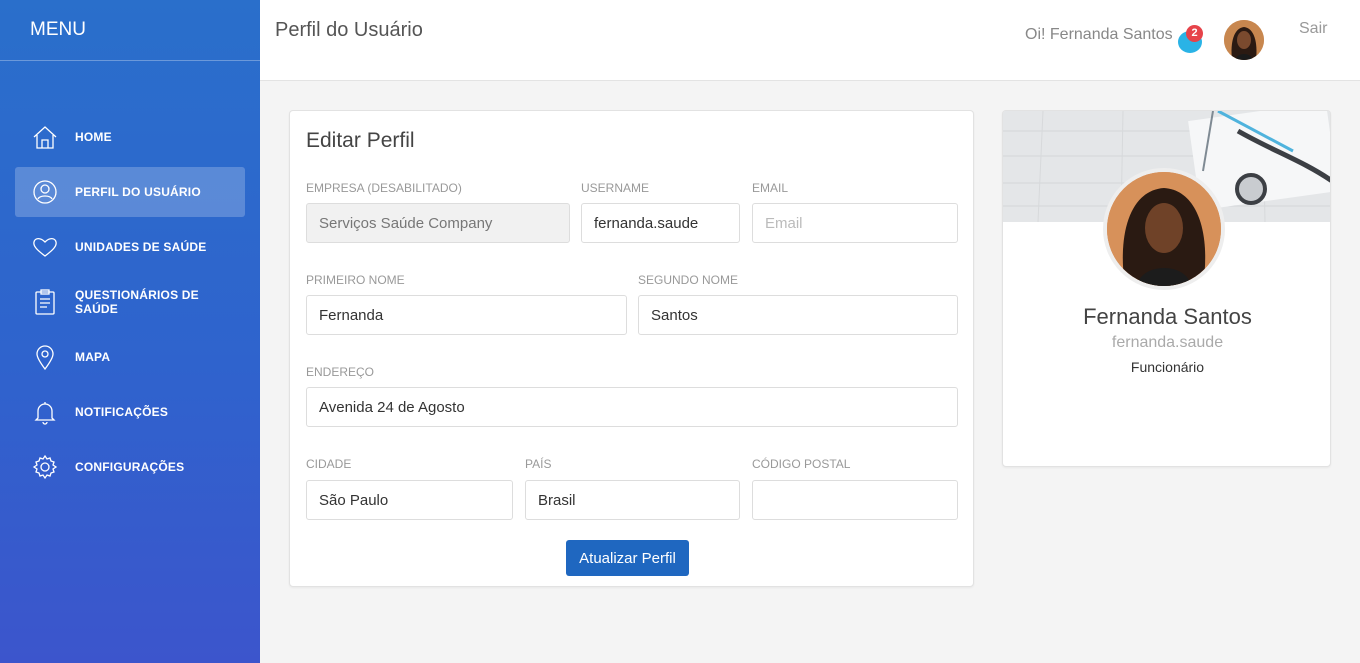 The image size is (1360, 663). I want to click on first-name-field, so click(466, 315).